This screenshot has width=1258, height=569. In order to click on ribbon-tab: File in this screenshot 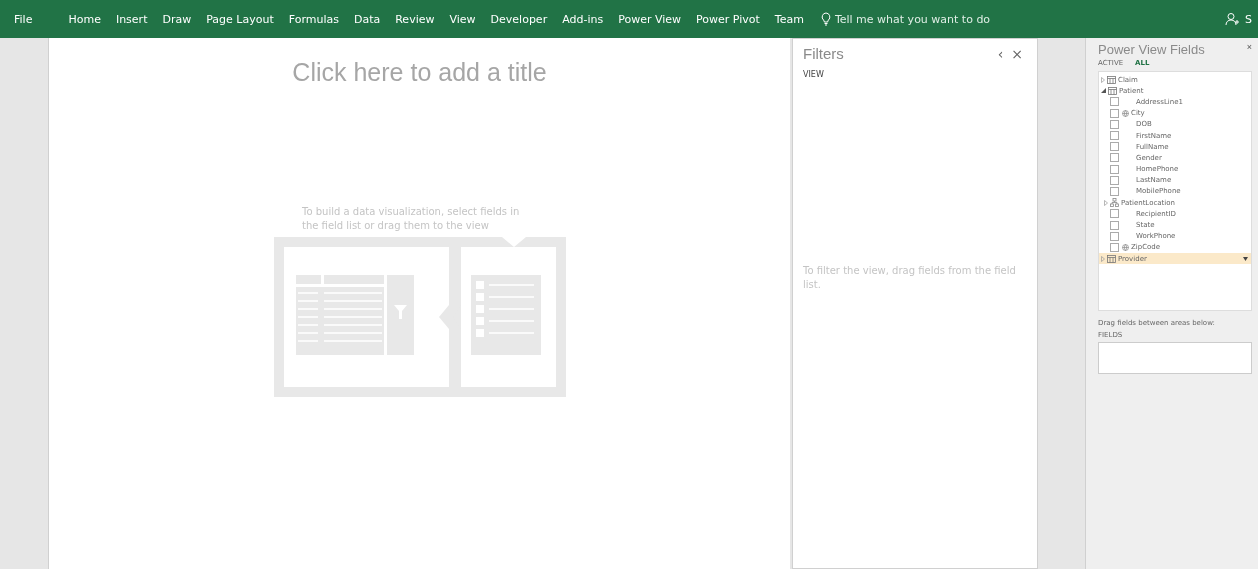, I will do `click(23, 19)`.